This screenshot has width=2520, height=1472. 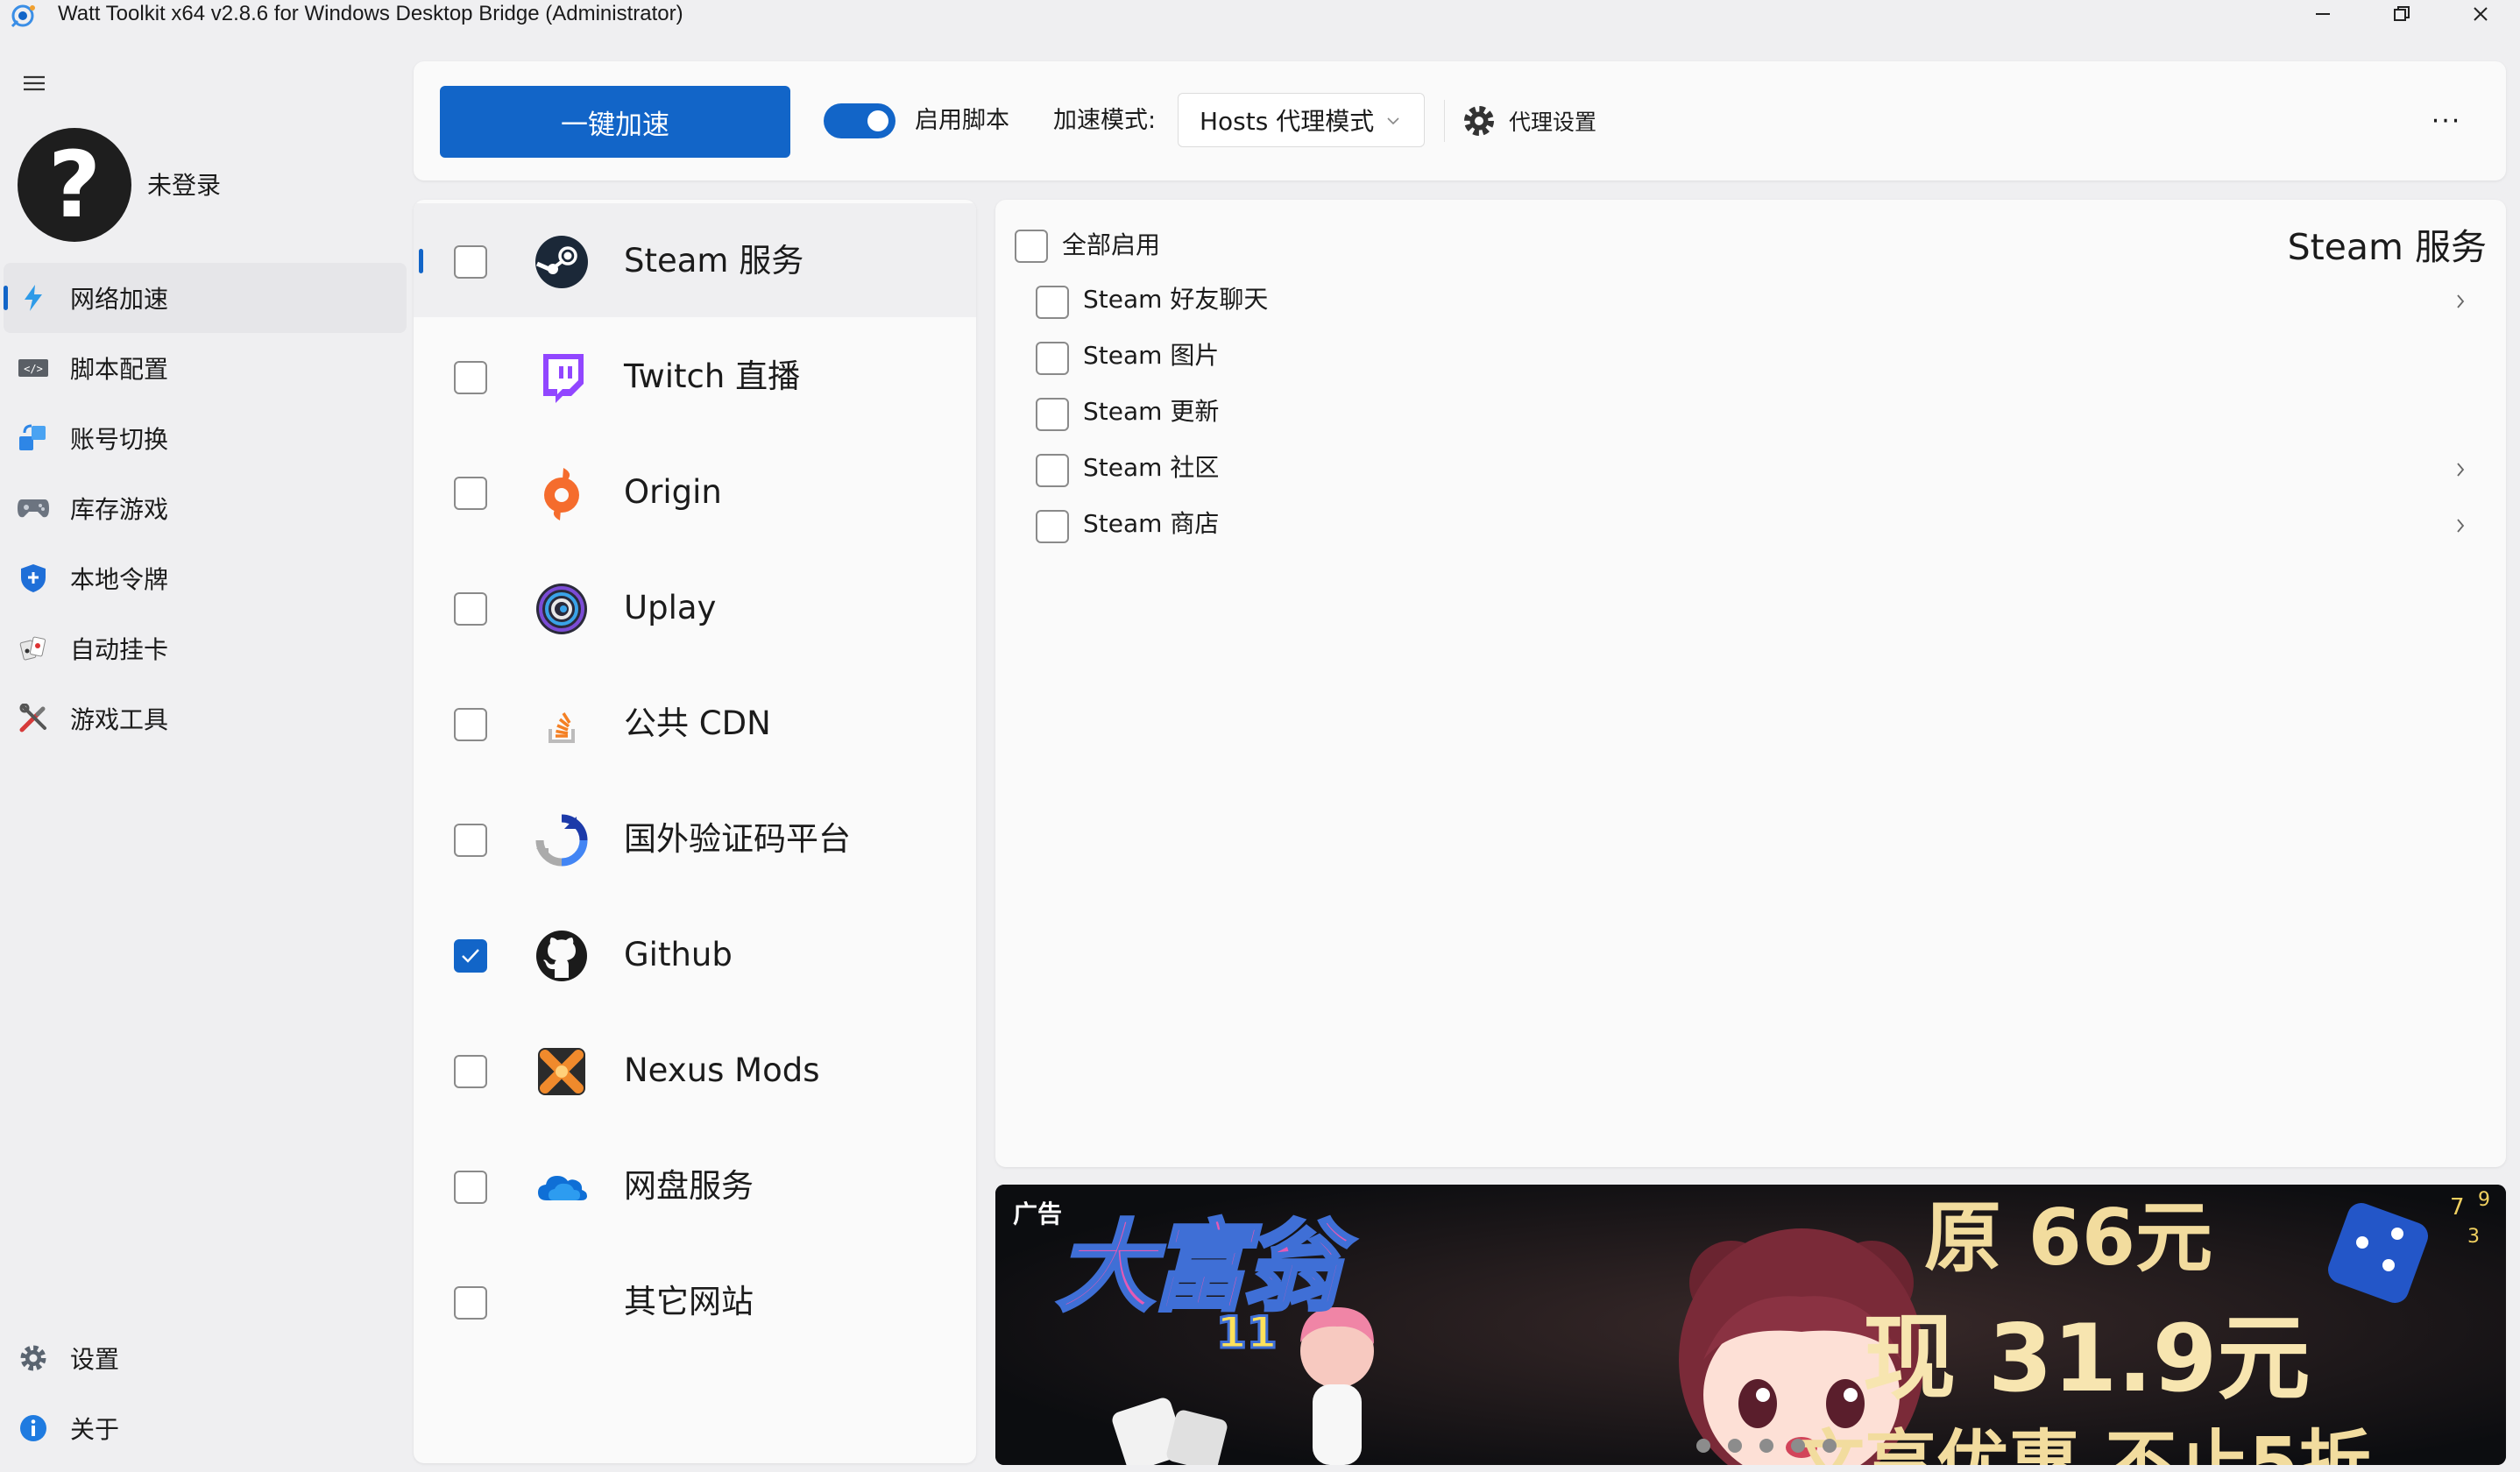 I want to click on svg-text: 3, so click(x=2473, y=1237).